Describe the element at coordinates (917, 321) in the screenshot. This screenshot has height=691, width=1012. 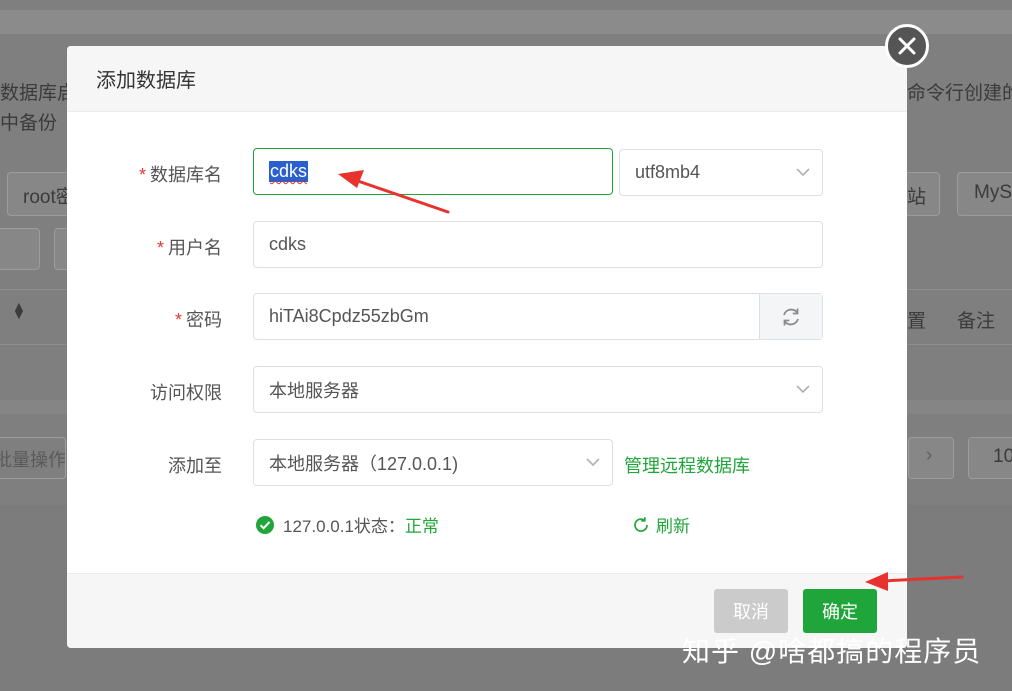
I see `background-column-header: 置` at that location.